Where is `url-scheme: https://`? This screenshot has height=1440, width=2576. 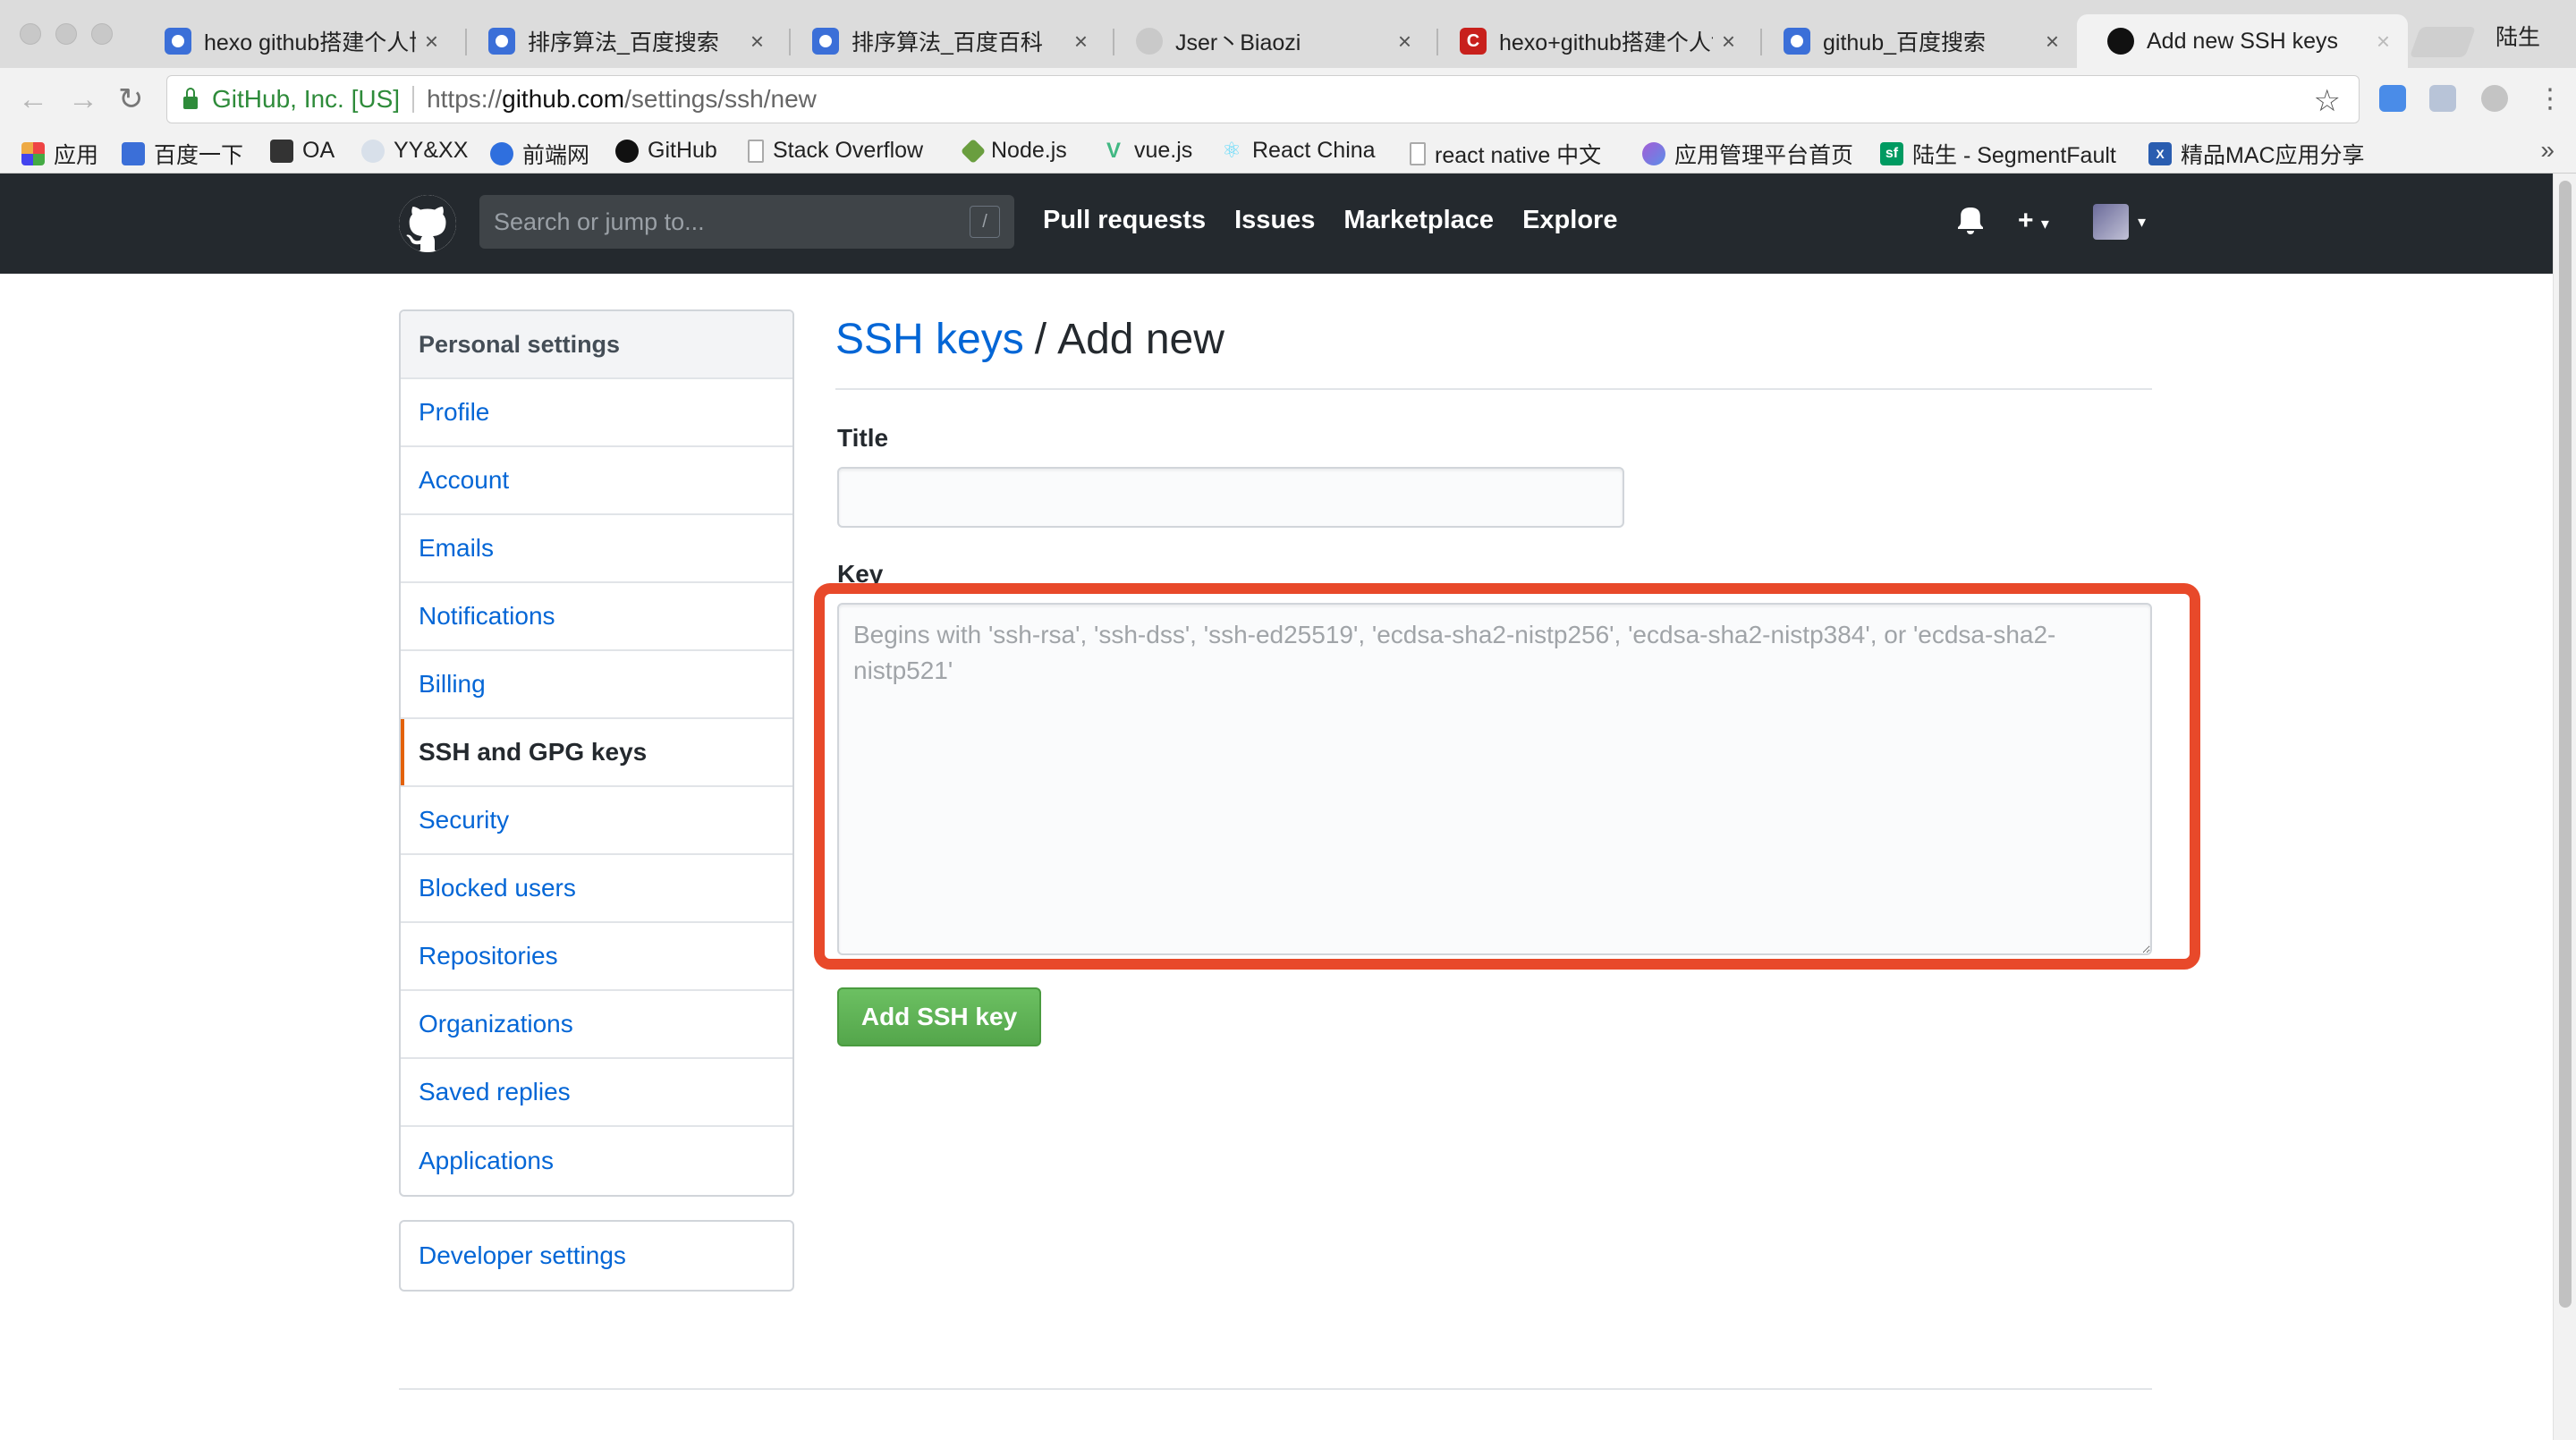
url-scheme: https:// is located at coordinates (465, 99).